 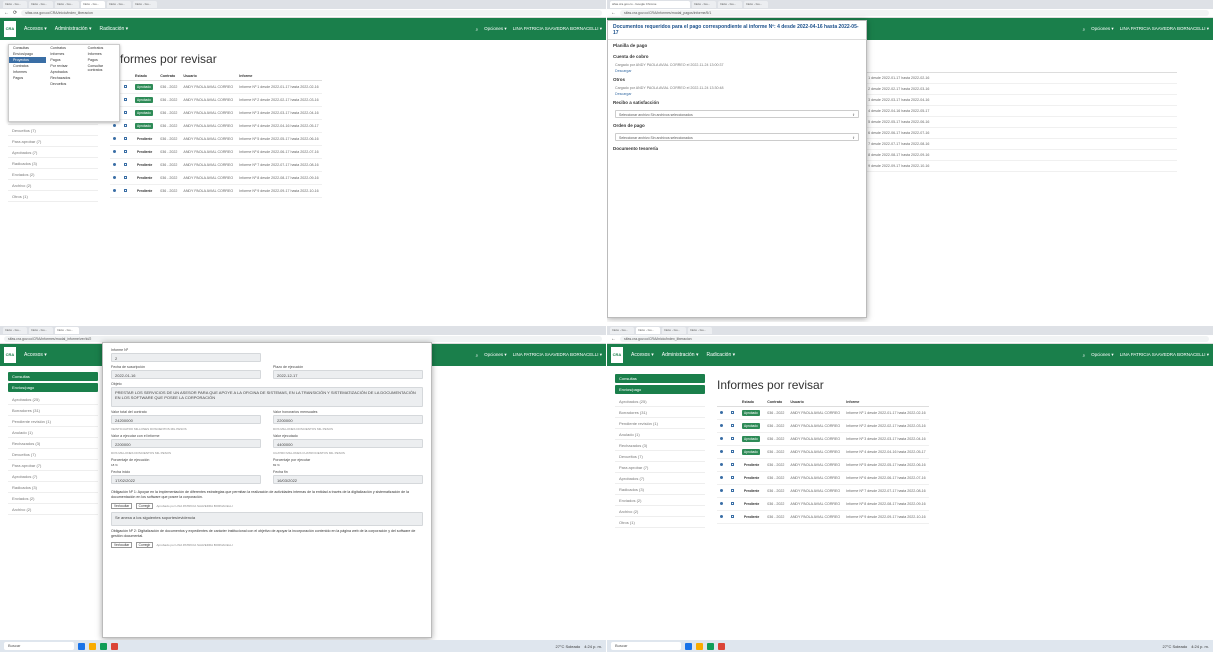 I want to click on field-valor-ejecutado: 4400000, so click(x=348, y=443).